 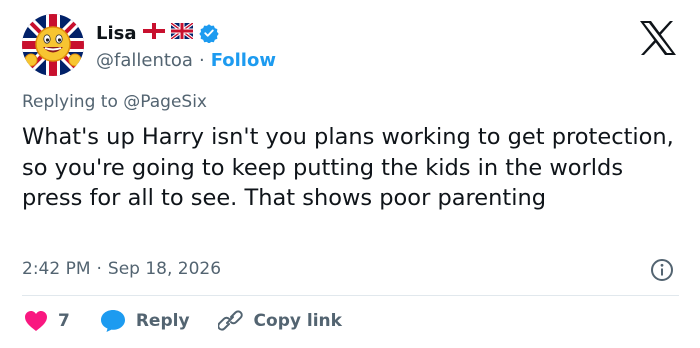 What do you see at coordinates (70, 102) in the screenshot?
I see `replying-to-label: Replying to` at bounding box center [70, 102].